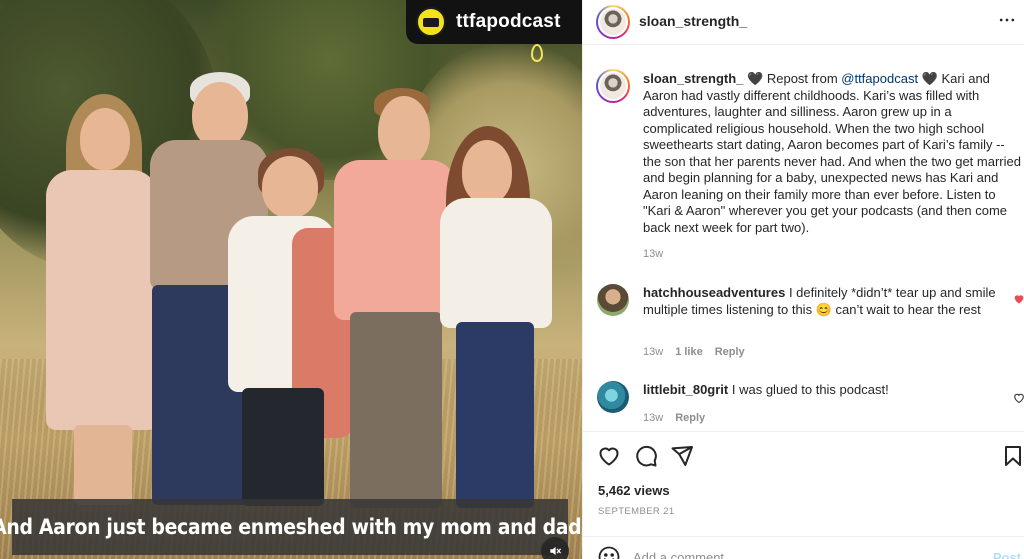 The height and width of the screenshot is (559, 1024). What do you see at coordinates (802, 78) in the screenshot?
I see `caption-repost-prefix: Repost from` at bounding box center [802, 78].